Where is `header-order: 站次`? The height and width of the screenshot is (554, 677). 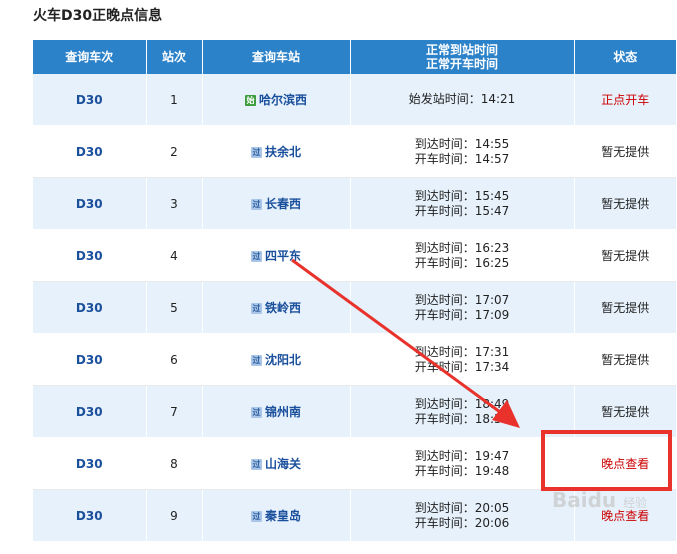 header-order: 站次 is located at coordinates (174, 57).